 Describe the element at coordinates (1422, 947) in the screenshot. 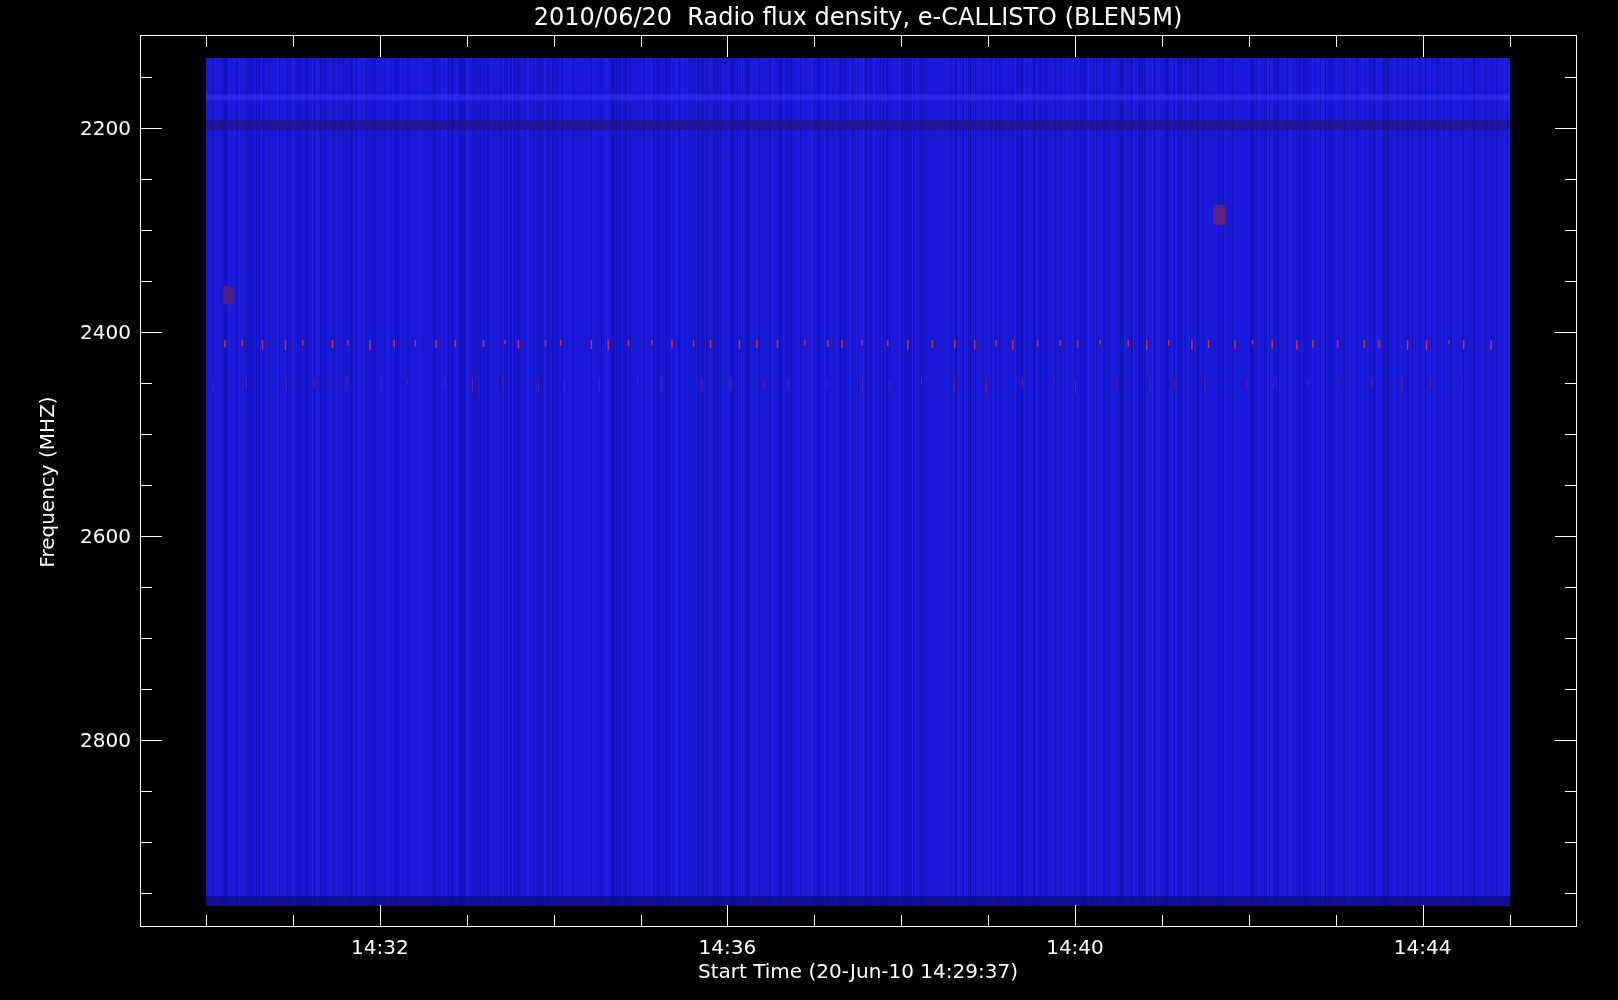

I see `x-tick-label: 14:44` at that location.